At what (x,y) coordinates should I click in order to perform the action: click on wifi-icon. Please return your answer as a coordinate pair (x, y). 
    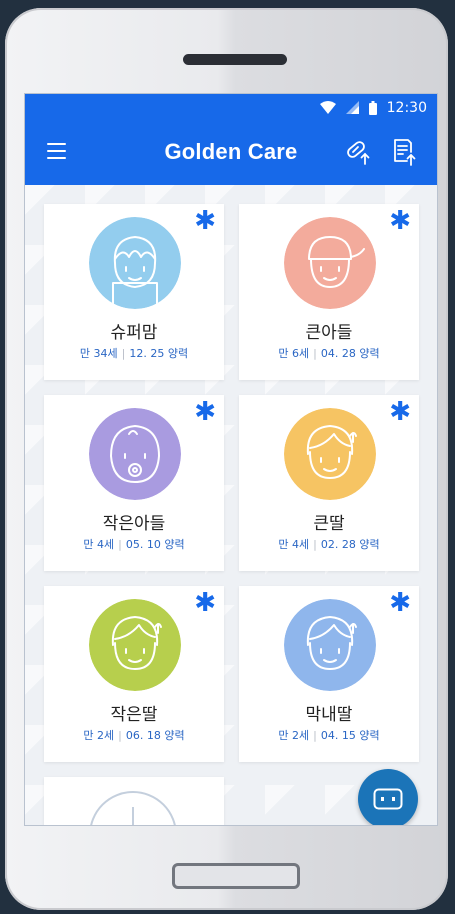
    Looking at the image, I should click on (327, 107).